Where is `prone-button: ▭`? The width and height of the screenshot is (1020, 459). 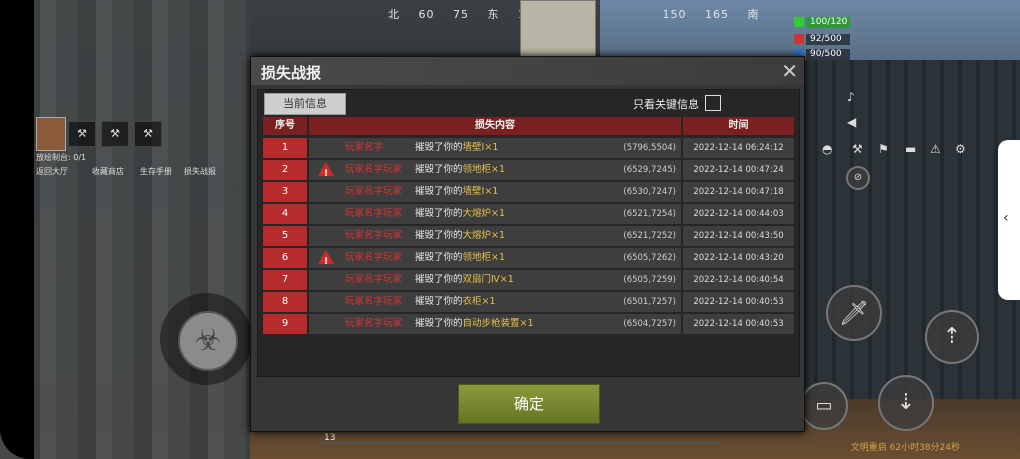
prone-button: ▭ is located at coordinates (824, 406).